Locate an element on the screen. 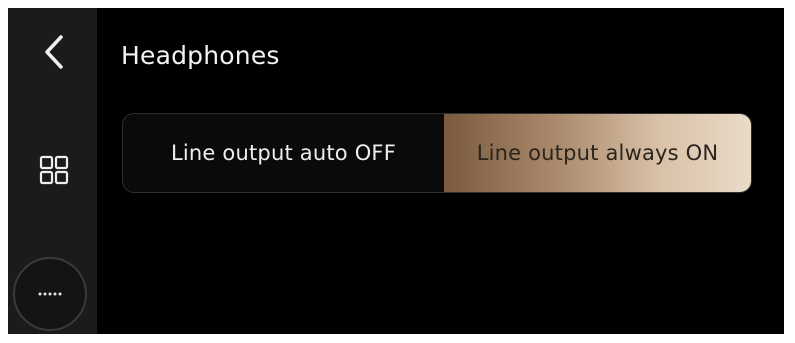 The width and height of the screenshot is (795, 343). more-options-button is located at coordinates (50, 294).